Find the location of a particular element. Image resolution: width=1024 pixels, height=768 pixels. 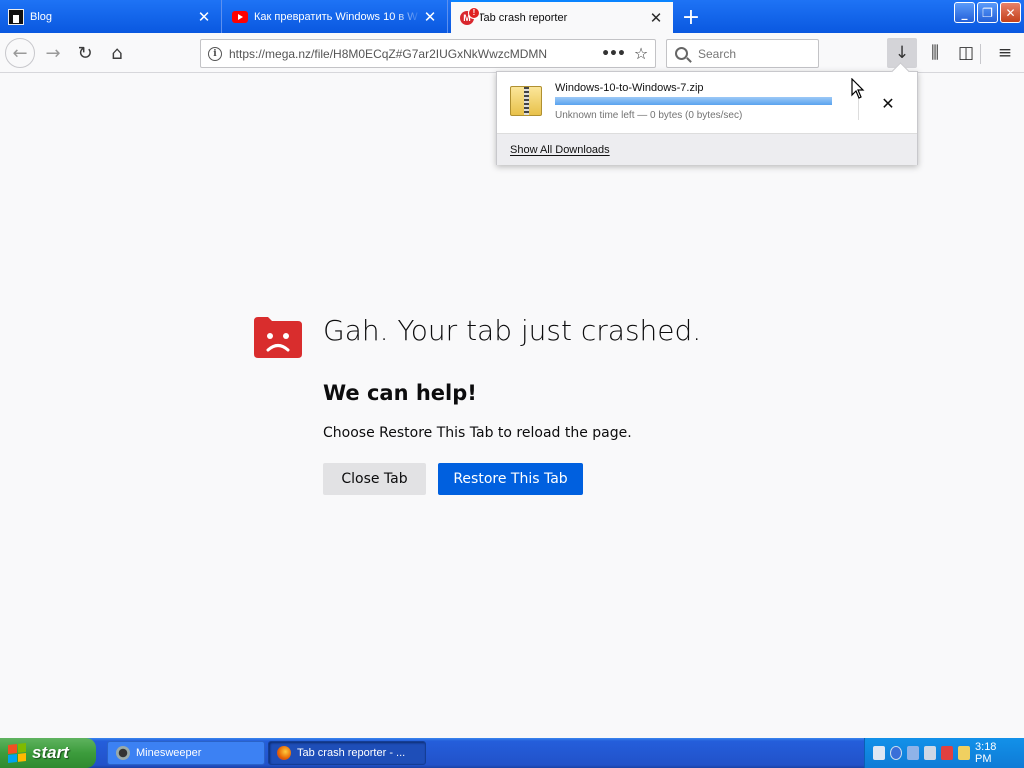

firefox-icon is located at coordinates (284, 753).